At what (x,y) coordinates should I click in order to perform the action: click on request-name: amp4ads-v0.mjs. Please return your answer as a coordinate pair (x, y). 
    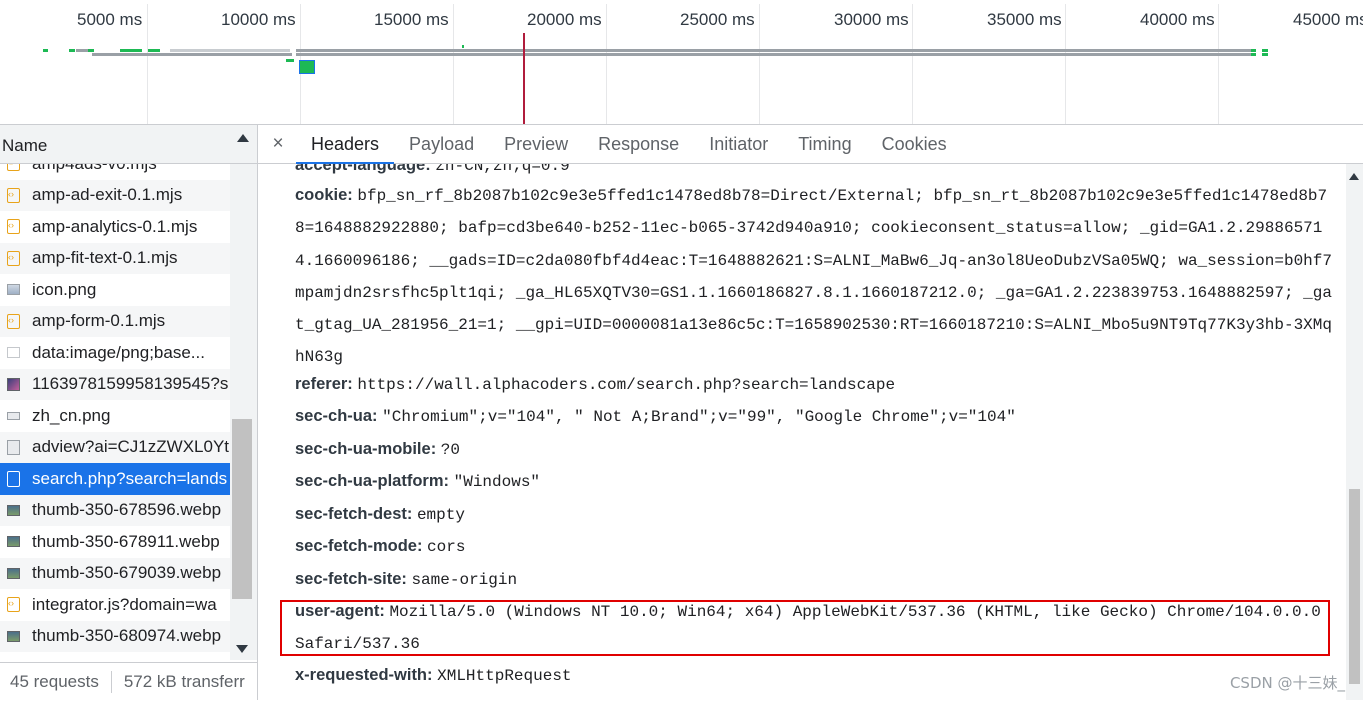
    Looking at the image, I should click on (94, 169).